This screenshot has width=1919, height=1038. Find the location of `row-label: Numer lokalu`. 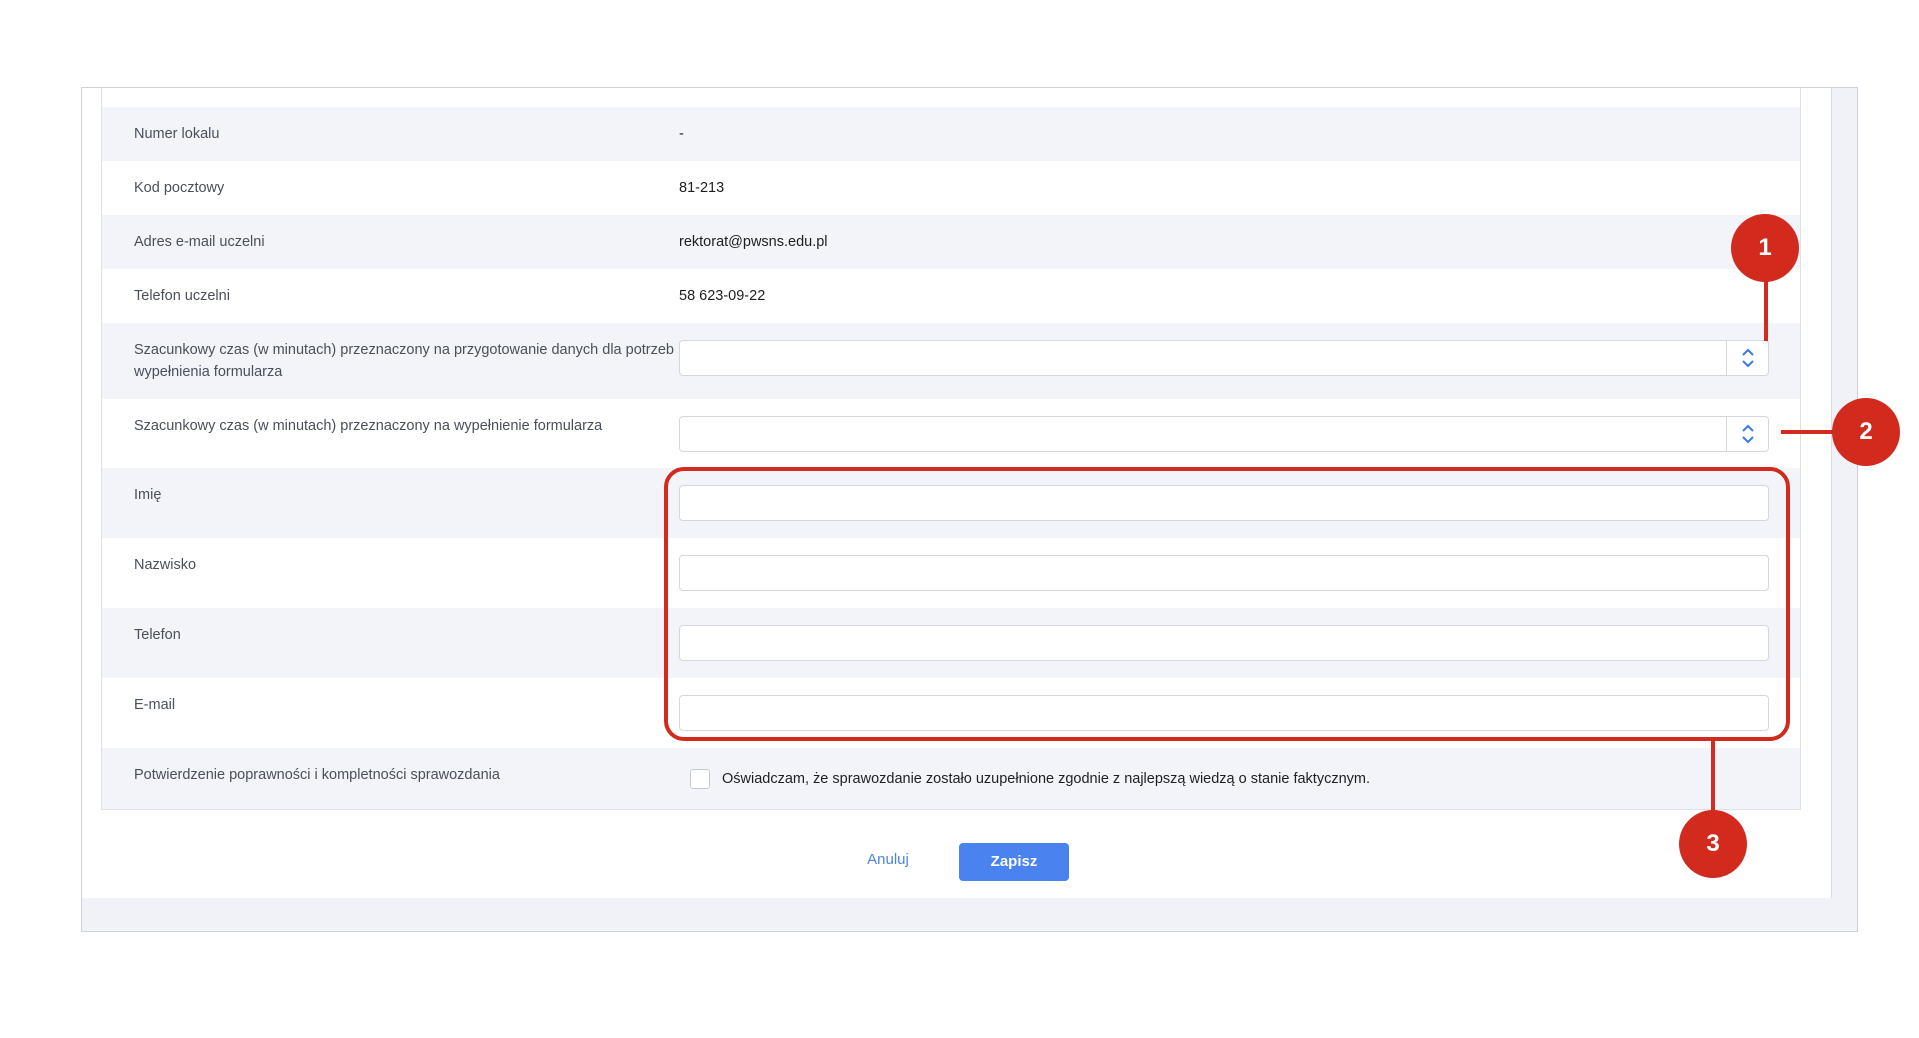

row-label: Numer lokalu is located at coordinates (177, 134).